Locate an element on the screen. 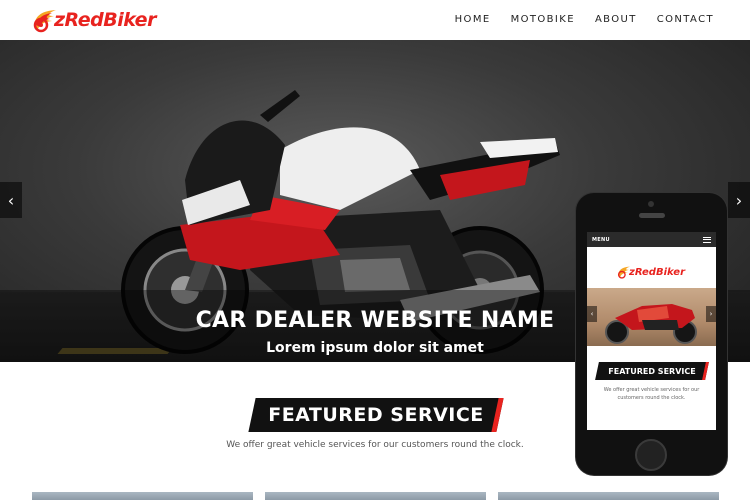  phone-home-button is located at coordinates (651, 455).